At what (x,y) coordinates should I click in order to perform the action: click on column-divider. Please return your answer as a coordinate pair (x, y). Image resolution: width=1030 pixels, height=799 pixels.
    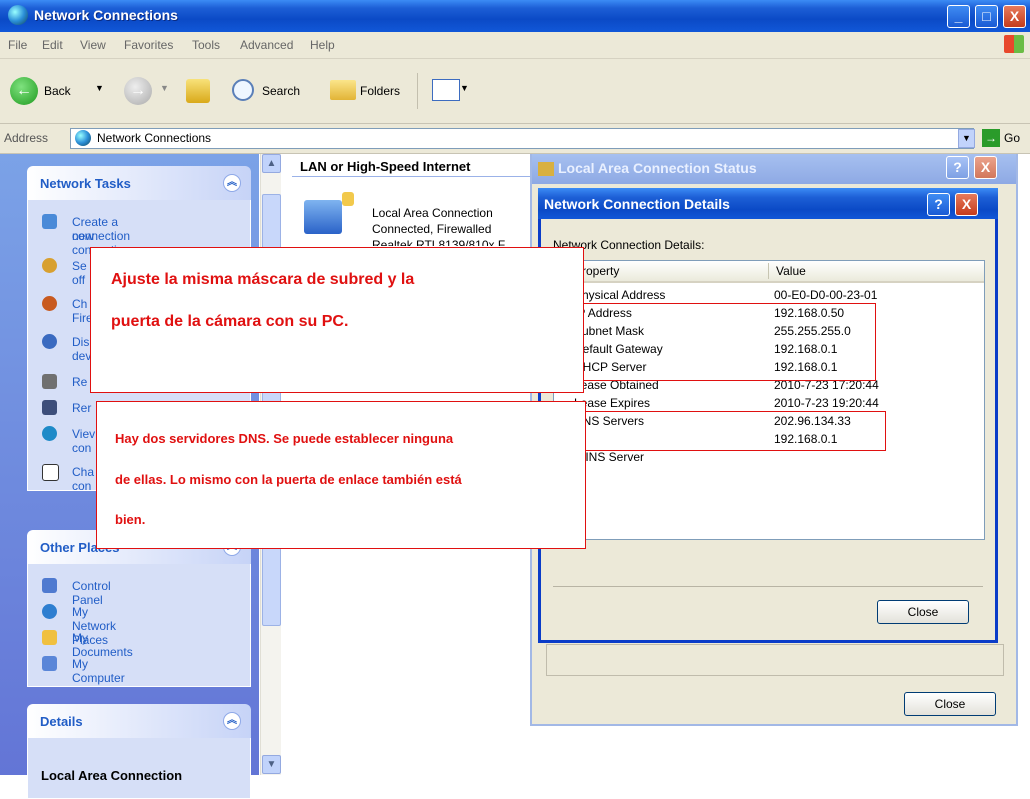
    Looking at the image, I should click on (768, 271).